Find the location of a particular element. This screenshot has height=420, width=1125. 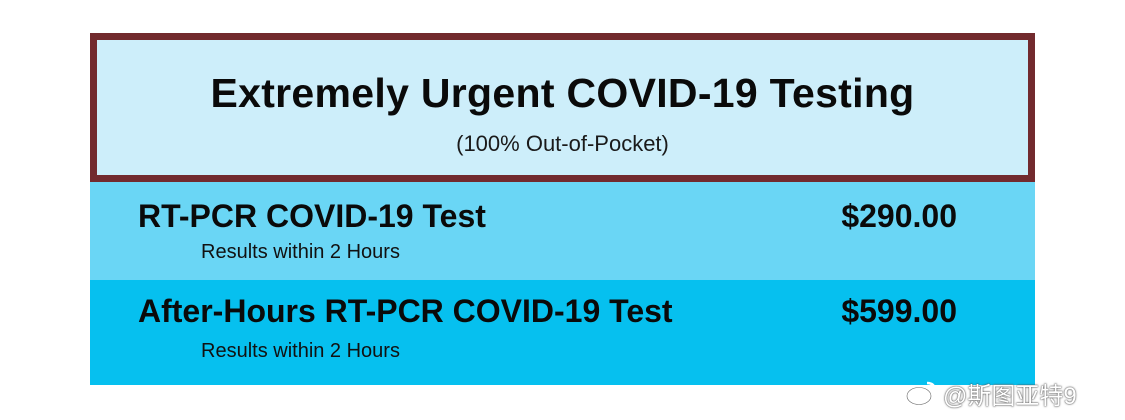

page-title: Extremely Urgent COVID-19 Testing is located at coordinates (562, 93).